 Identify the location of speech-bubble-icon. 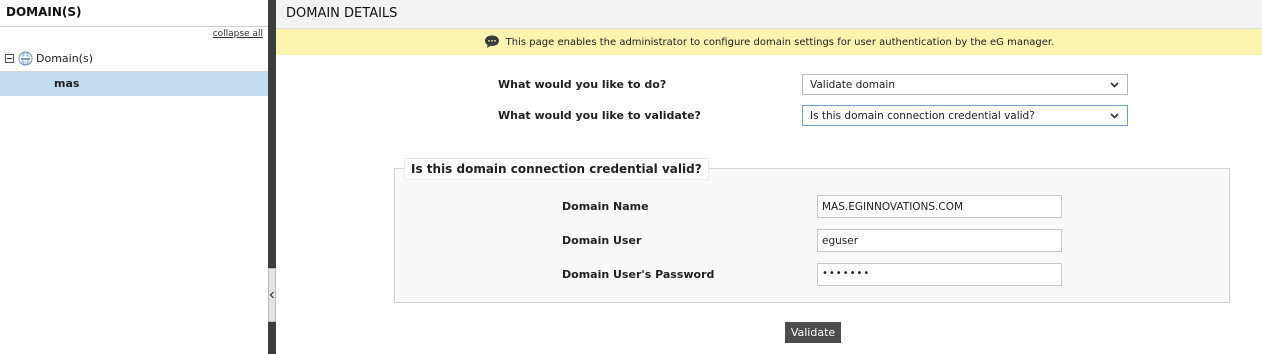
(491, 41).